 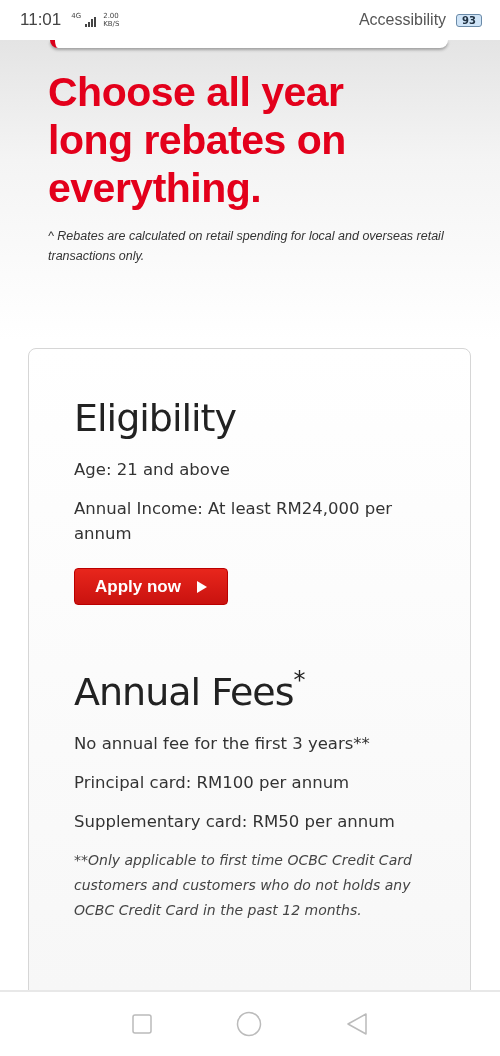 I want to click on home-icon, so click(x=249, y=1024).